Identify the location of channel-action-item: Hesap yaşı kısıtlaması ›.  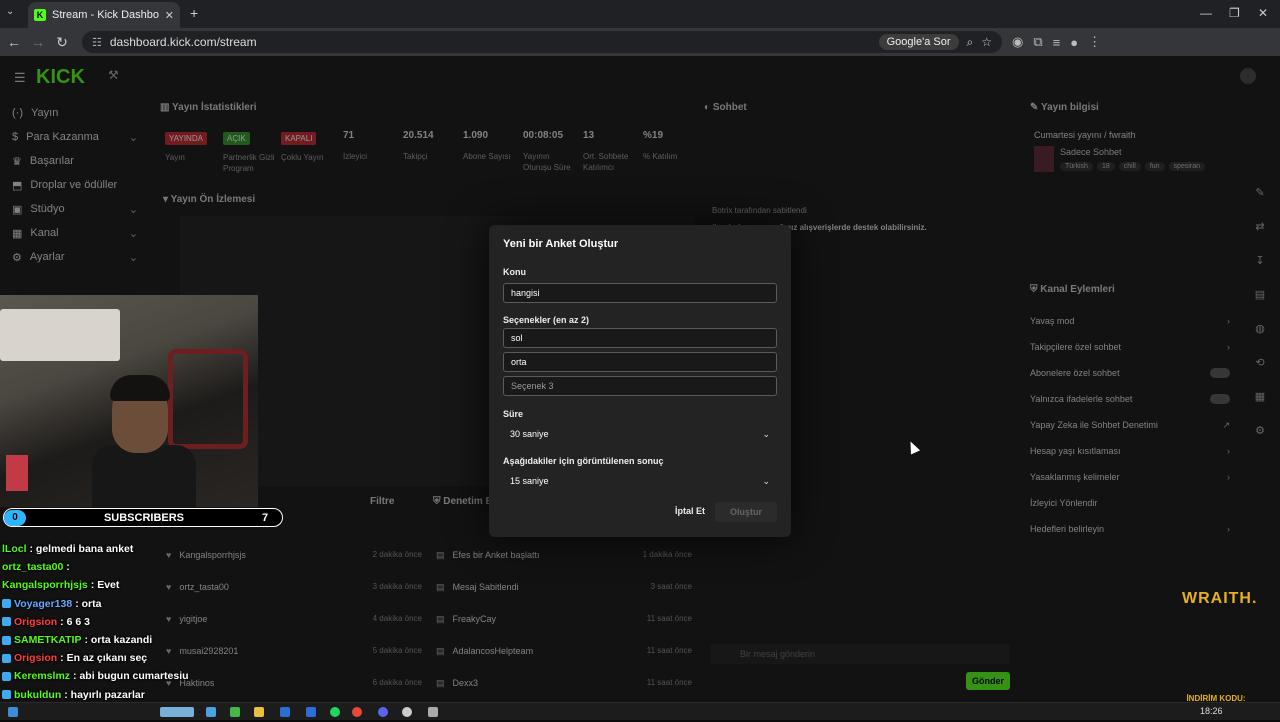
(1130, 451).